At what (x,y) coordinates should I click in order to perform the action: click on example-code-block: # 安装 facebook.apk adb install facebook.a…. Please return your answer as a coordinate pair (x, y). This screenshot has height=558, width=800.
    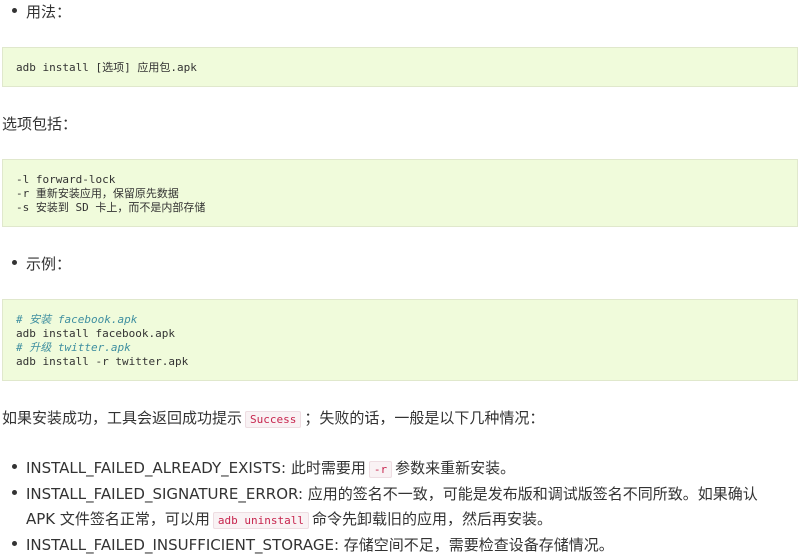
    Looking at the image, I should click on (400, 340).